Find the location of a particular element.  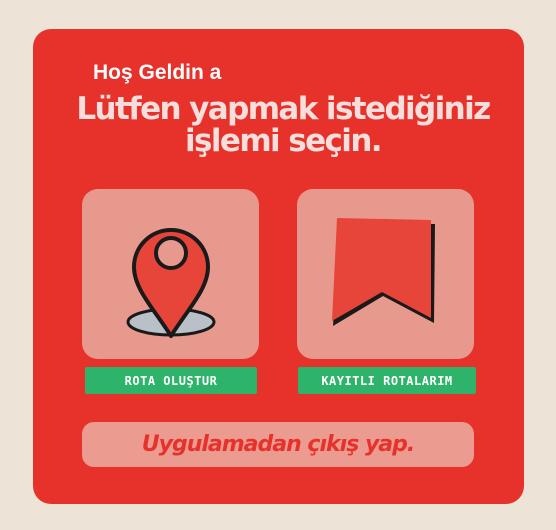

bookmark-icon is located at coordinates (383, 272).